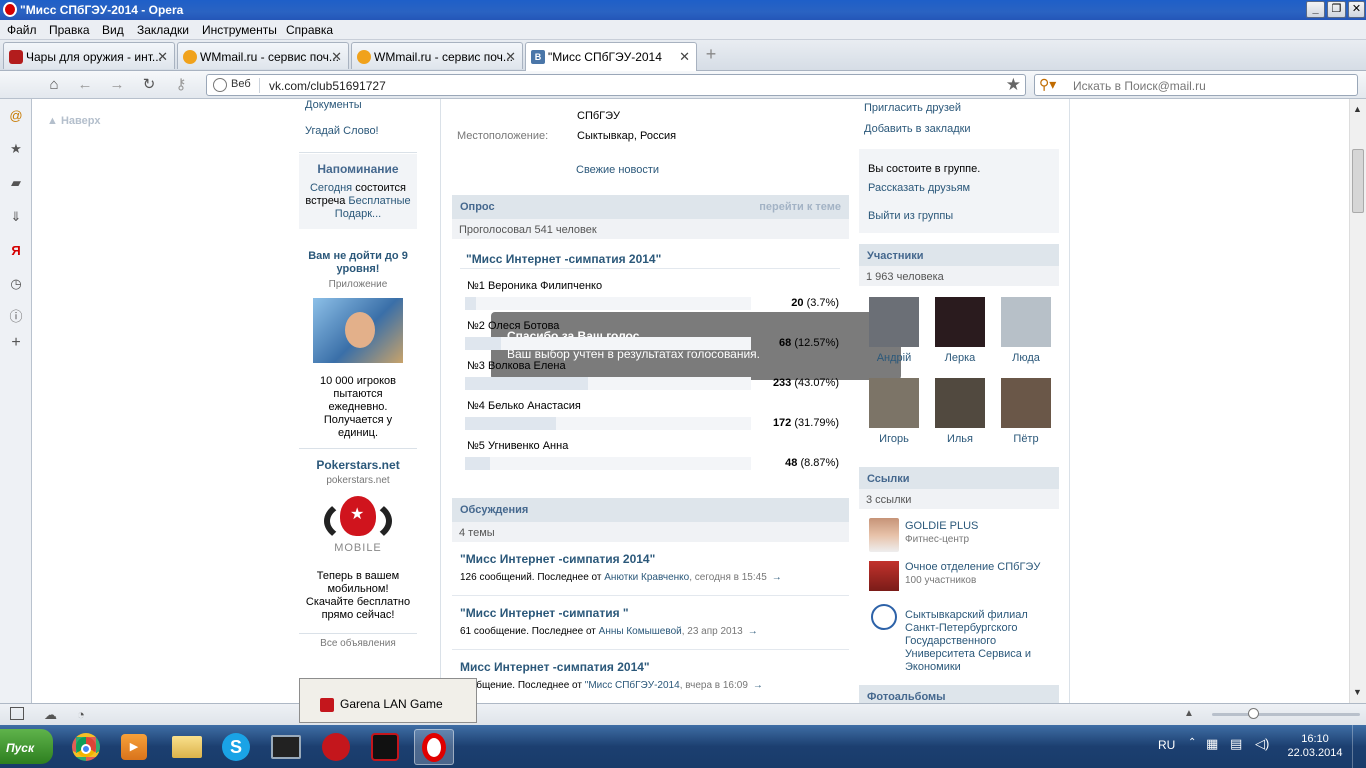 This screenshot has height=768, width=1366. Describe the element at coordinates (972, 567) in the screenshot. I see `link-fulltime-dept: Очное отделение СПбГЭУ` at that location.